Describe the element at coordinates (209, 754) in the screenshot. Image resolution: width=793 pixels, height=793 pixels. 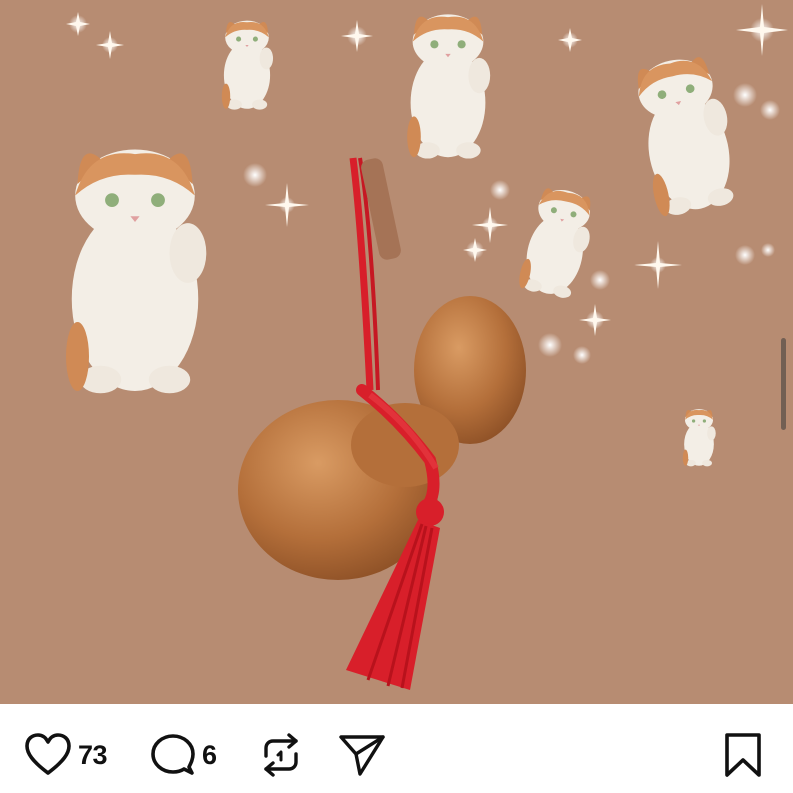
I see `comment-count: 6` at that location.